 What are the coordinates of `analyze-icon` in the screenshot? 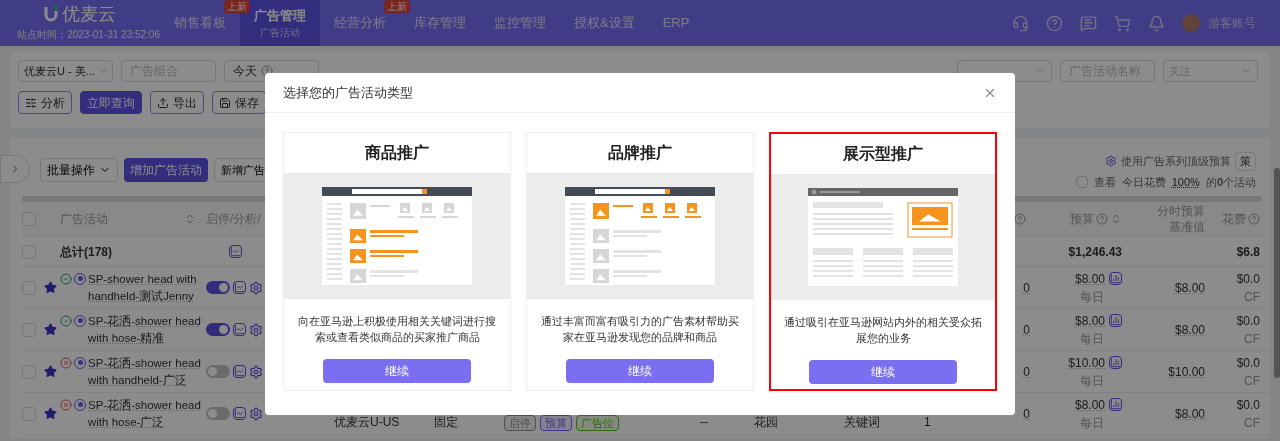 It's located at (31, 102).